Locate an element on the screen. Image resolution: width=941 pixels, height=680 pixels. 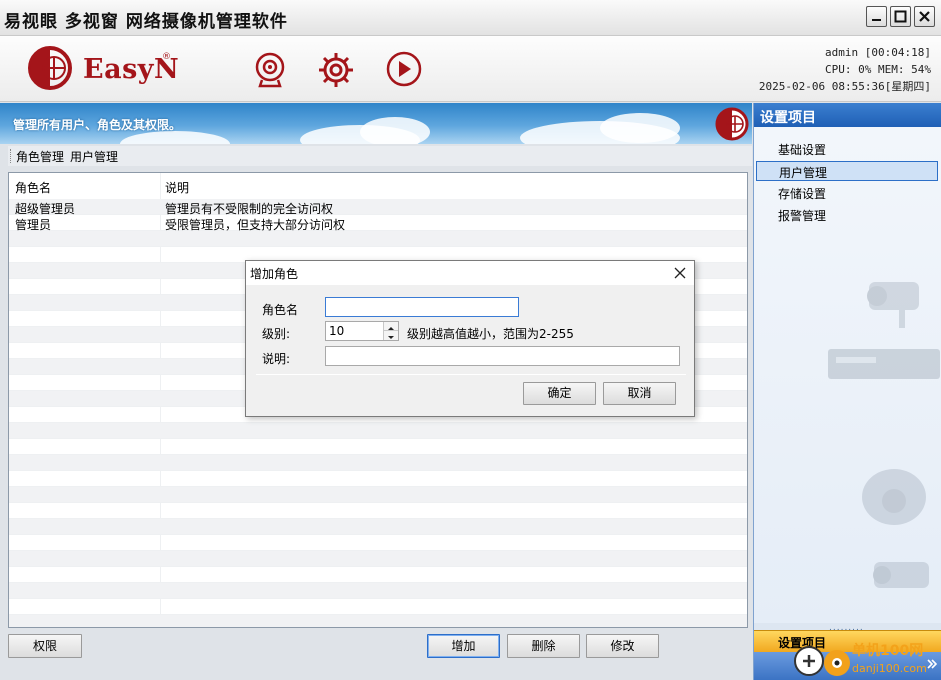
table-row: 超级管理员 管理员有不受限制的完全访问权 is located at coordinates (378, 207).